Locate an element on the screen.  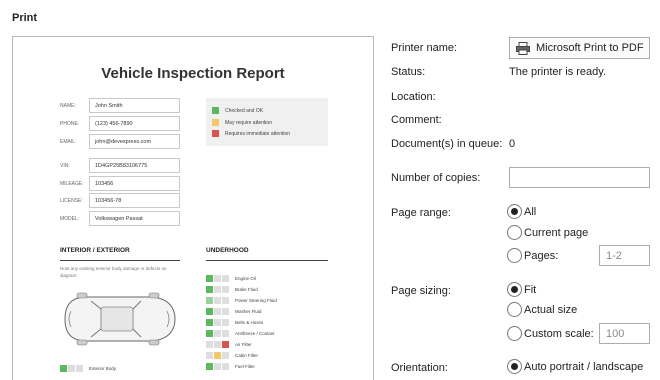
check-label: Fuel Filter is located at coordinates (245, 366).